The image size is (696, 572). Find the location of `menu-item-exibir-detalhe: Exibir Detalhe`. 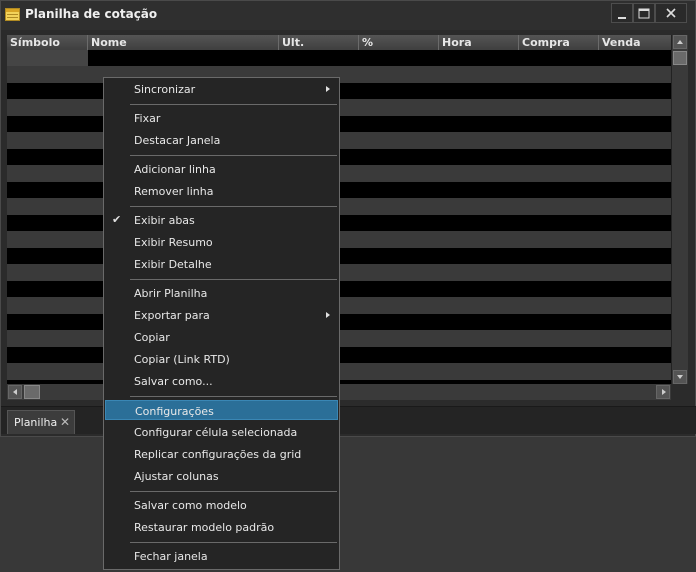

menu-item-exibir-detalhe: Exibir Detalhe is located at coordinates (221, 264).